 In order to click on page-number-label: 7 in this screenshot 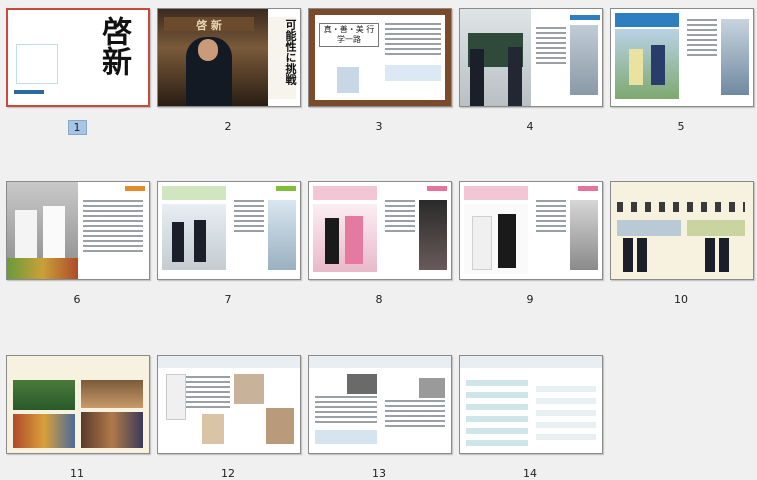, I will do `click(228, 299)`.